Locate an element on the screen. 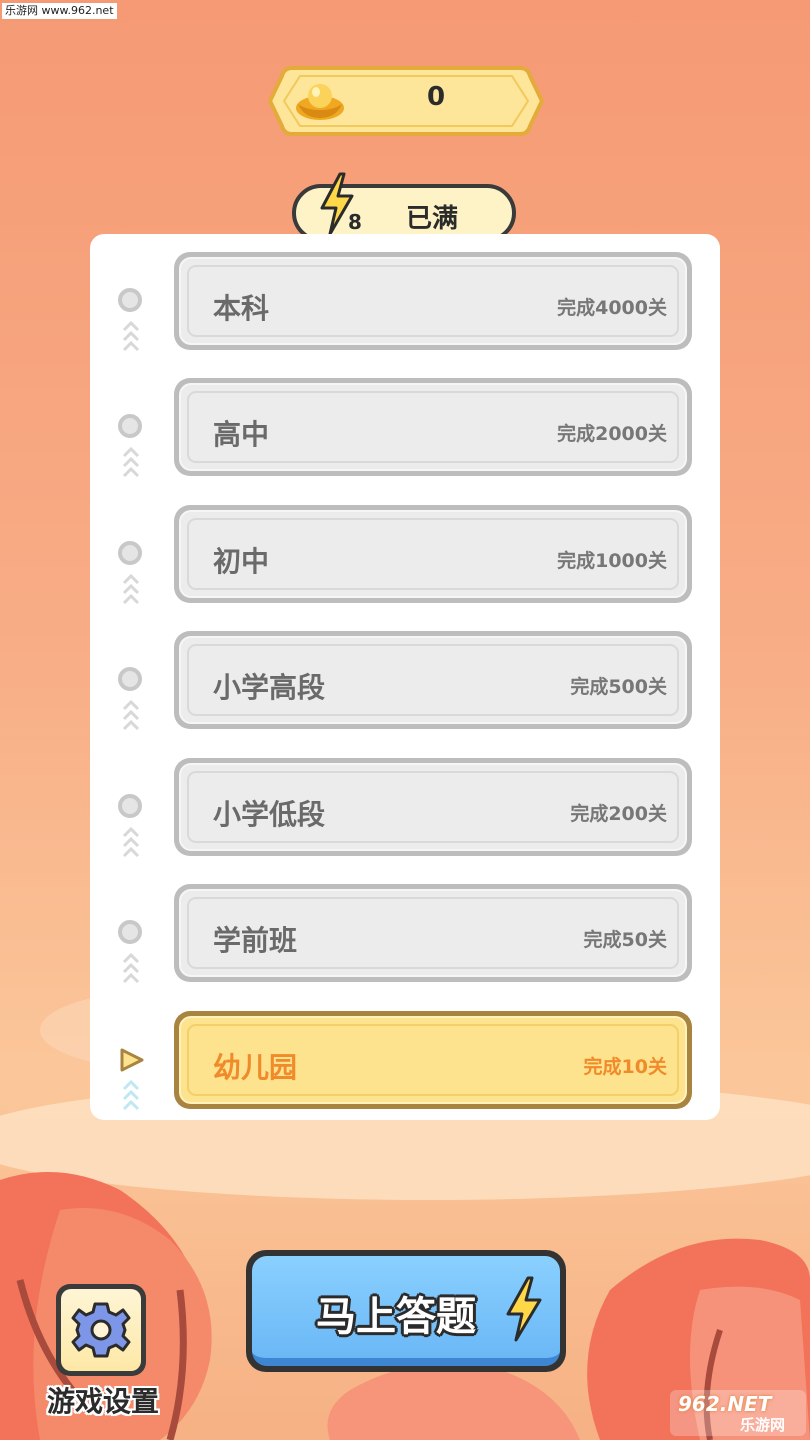 The image size is (810, 1440). level-name: 幼儿园 is located at coordinates (255, 1067).